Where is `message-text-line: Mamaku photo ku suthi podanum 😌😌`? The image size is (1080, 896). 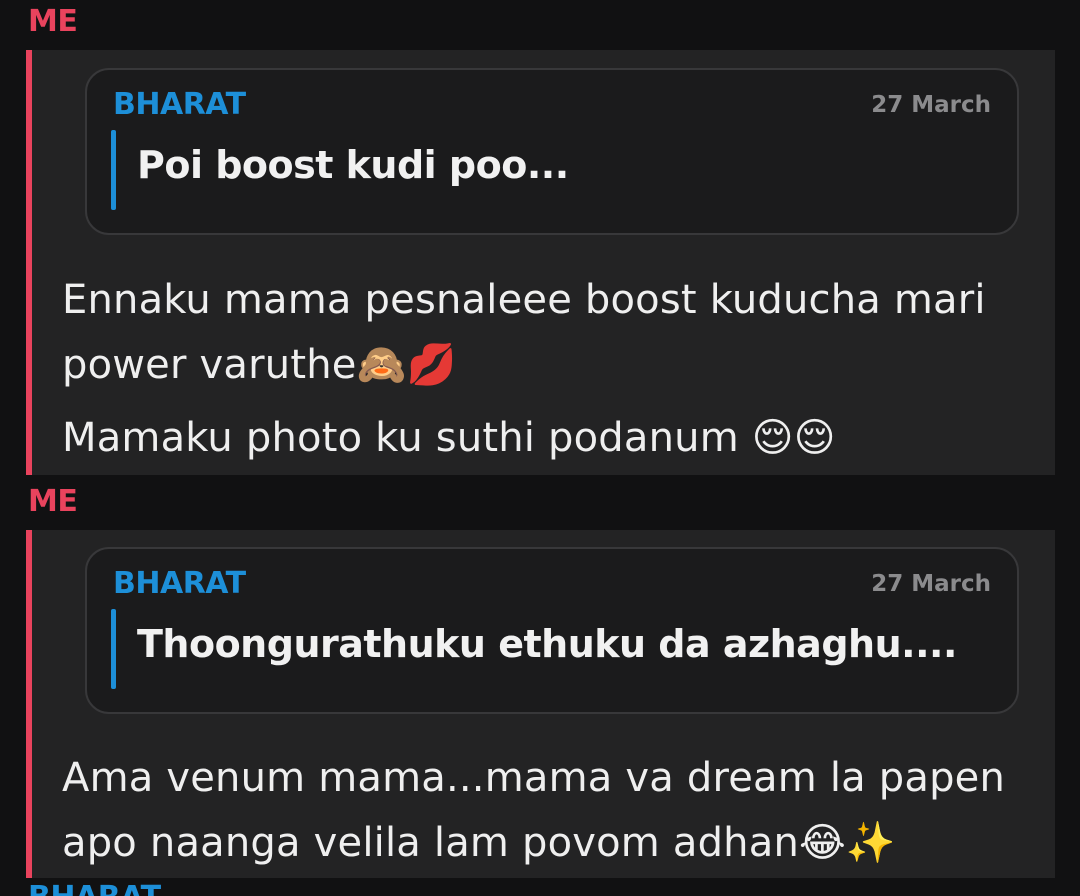
message-text-line: Mamaku photo ku suthi podanum 😌😌 is located at coordinates (449, 438).